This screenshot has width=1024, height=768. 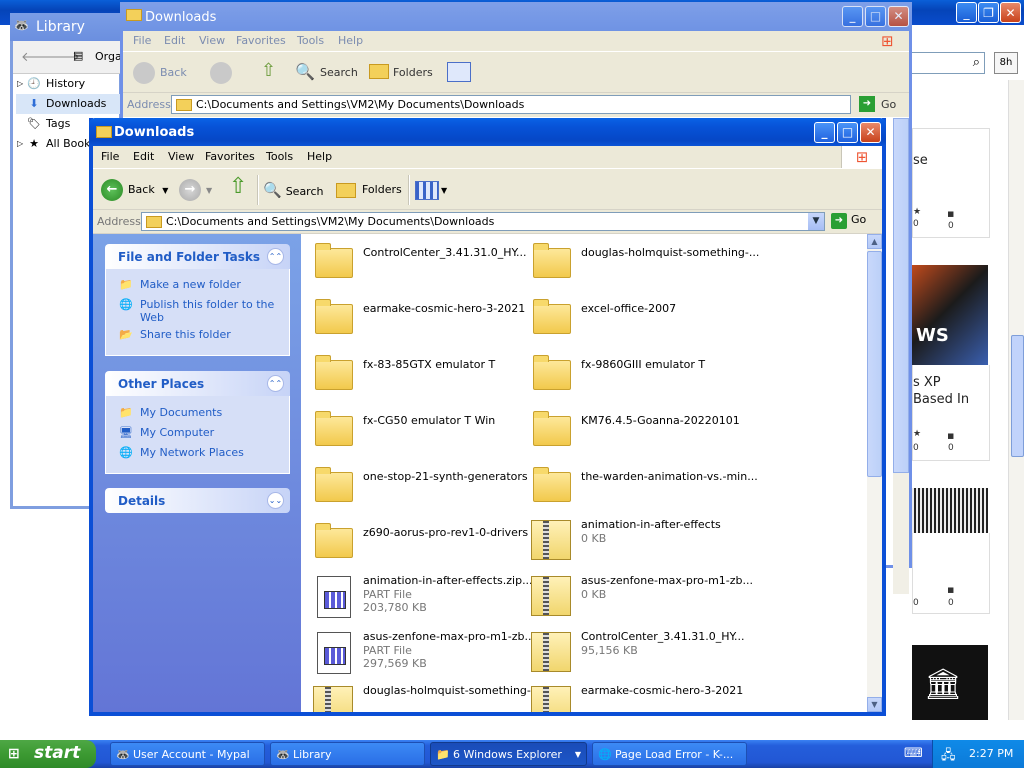 I want to click on back-folders-label: Folders, so click(x=413, y=72).